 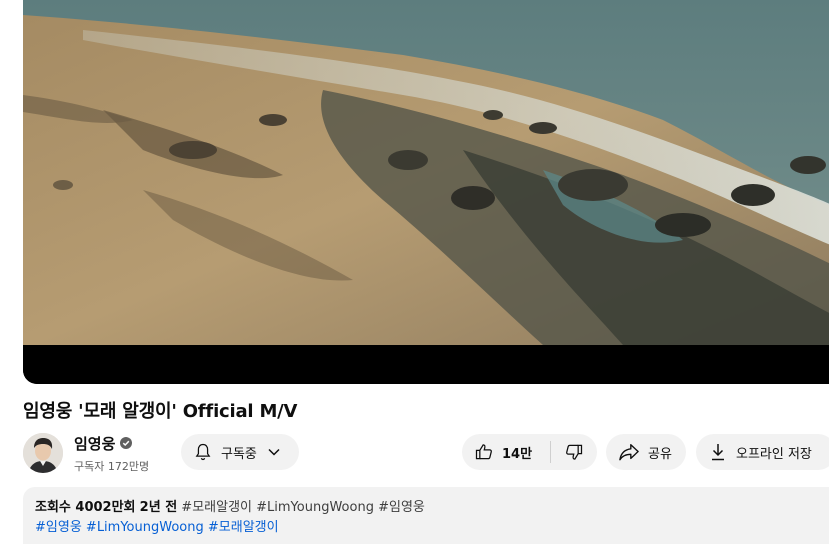 I want to click on hashtag-link: #임영웅, so click(x=58, y=527).